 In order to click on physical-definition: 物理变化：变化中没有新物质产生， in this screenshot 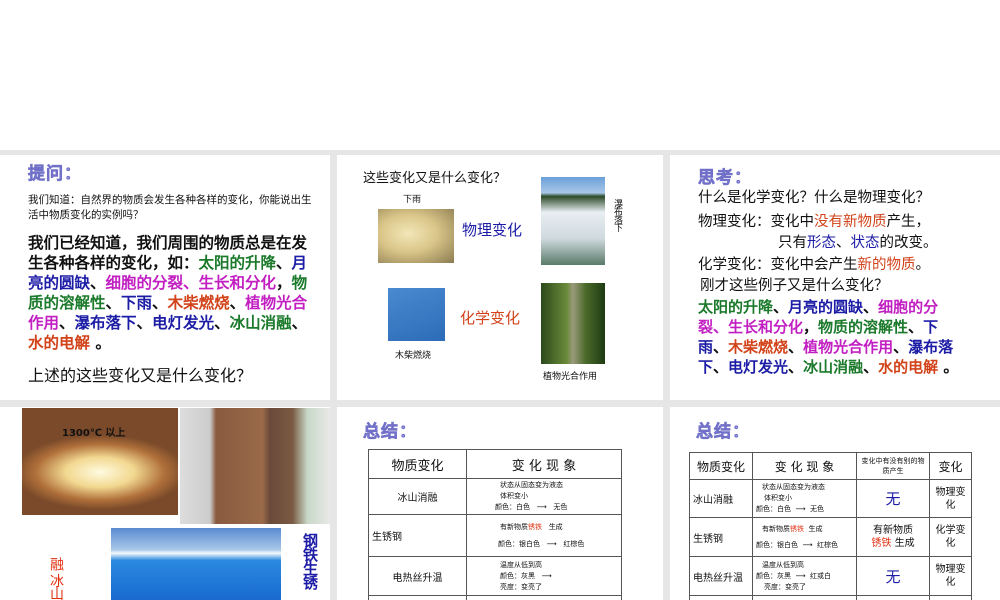, I will do `click(814, 220)`.